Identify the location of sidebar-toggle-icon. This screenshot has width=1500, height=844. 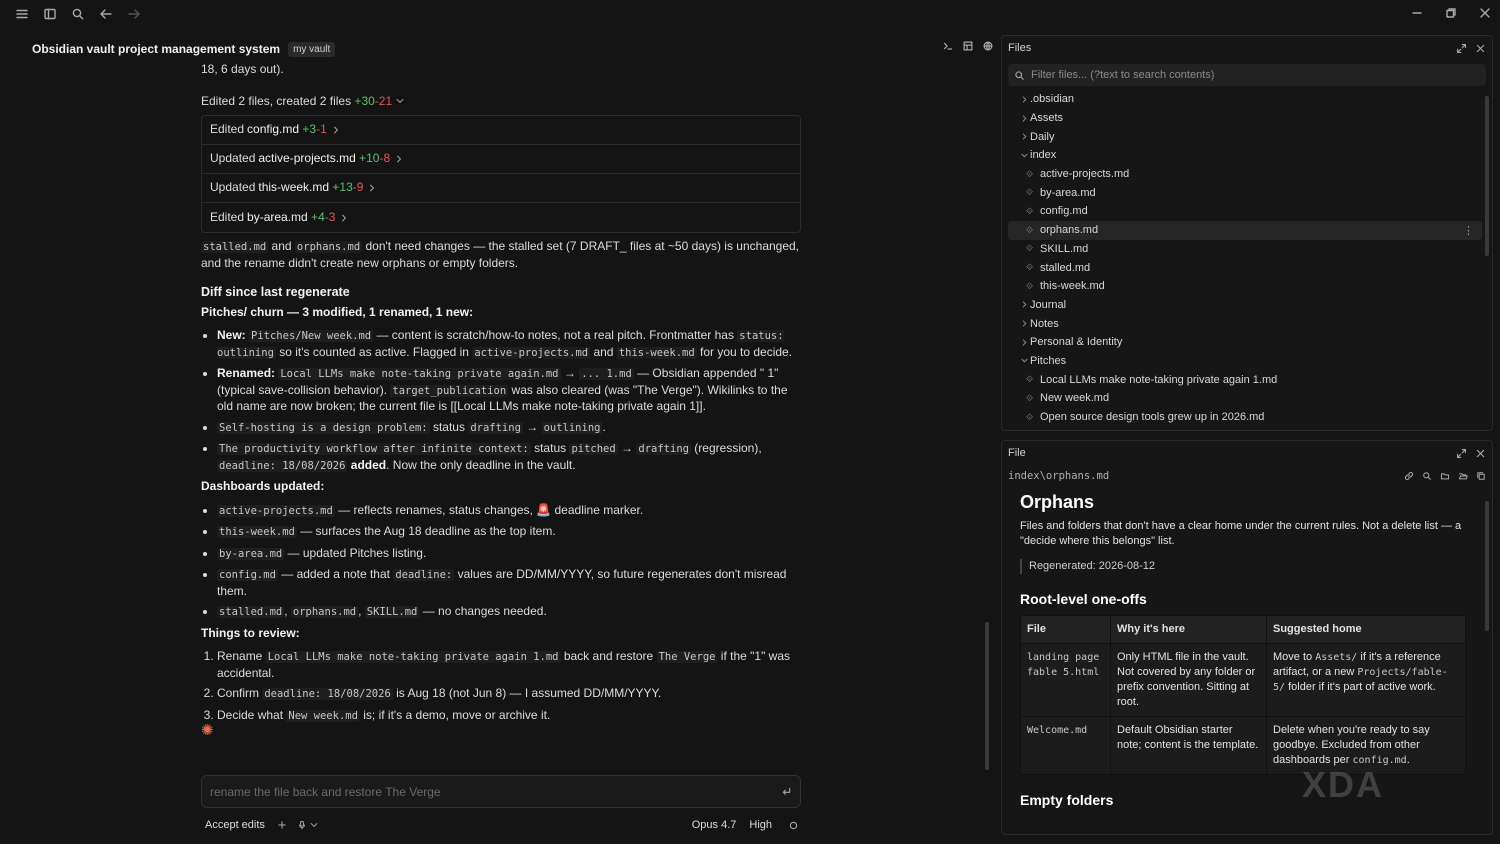
(50, 14).